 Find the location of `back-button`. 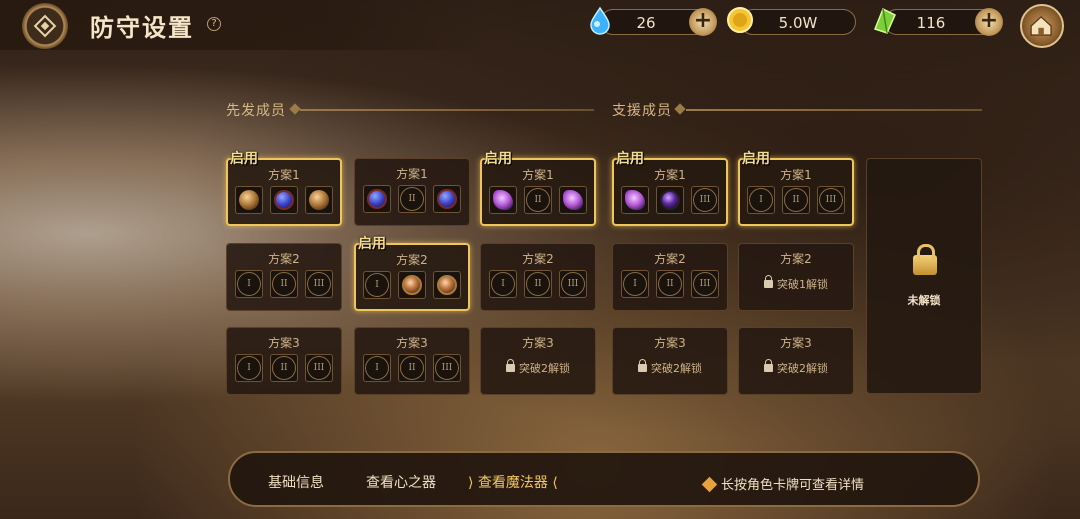

back-button is located at coordinates (45, 26).